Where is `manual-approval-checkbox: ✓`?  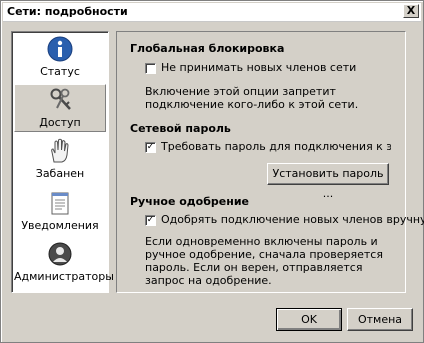
manual-approval-checkbox: ✓ is located at coordinates (150, 220).